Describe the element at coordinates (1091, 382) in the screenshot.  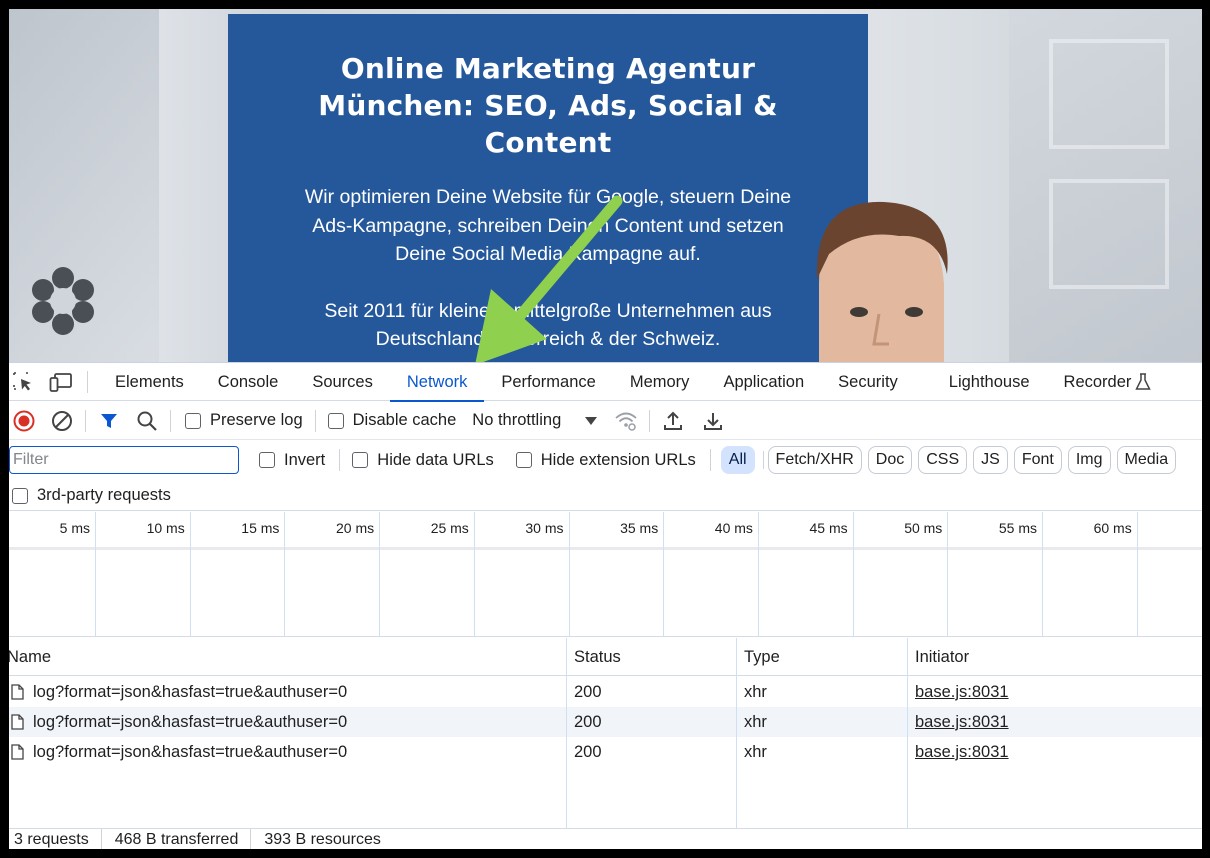
I see `tab-recorder: Recorder` at that location.